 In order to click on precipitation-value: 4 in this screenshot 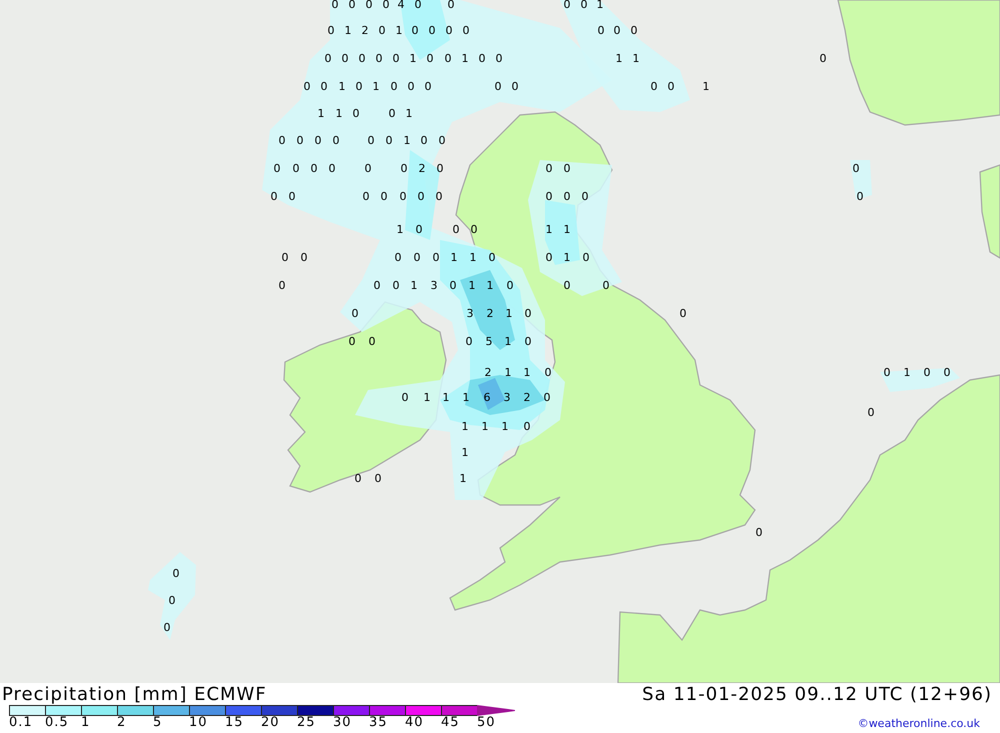, I will do `click(401, 5)`.